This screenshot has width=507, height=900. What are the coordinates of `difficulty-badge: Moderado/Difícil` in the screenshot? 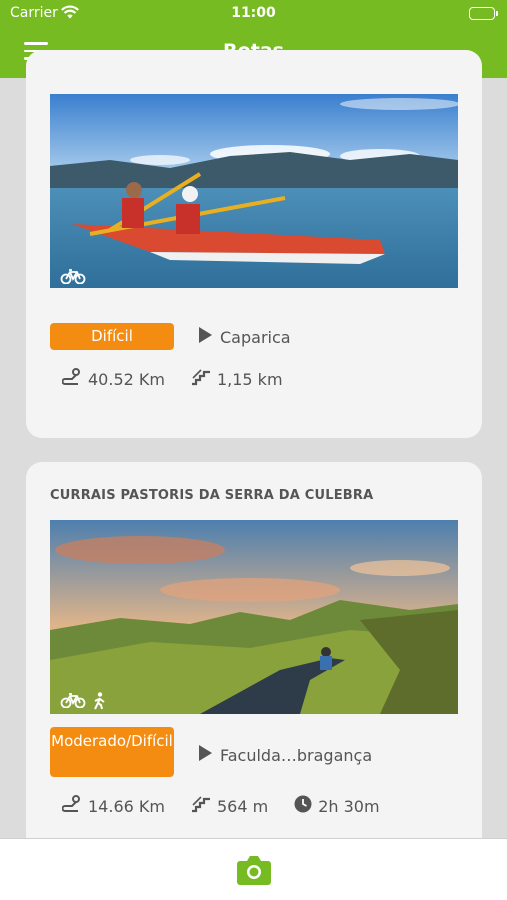 It's located at (112, 752).